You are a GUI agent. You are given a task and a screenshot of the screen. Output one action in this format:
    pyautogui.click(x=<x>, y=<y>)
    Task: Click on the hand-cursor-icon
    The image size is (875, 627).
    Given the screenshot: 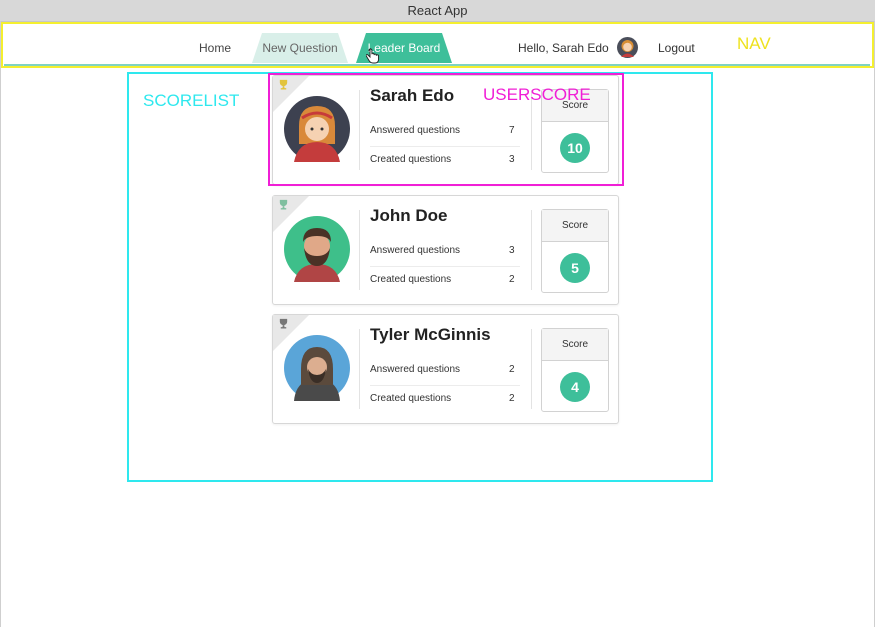 What is the action you would take?
    pyautogui.click(x=372, y=56)
    